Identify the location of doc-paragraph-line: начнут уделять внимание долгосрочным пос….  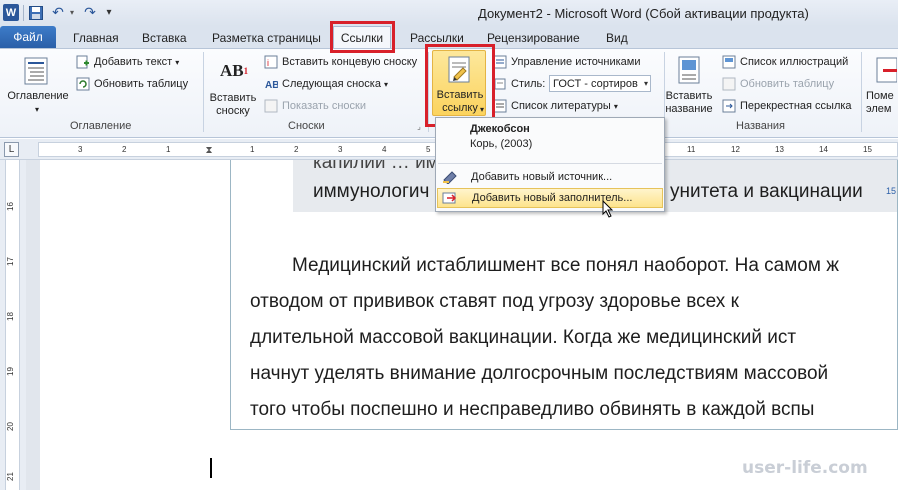
(539, 373).